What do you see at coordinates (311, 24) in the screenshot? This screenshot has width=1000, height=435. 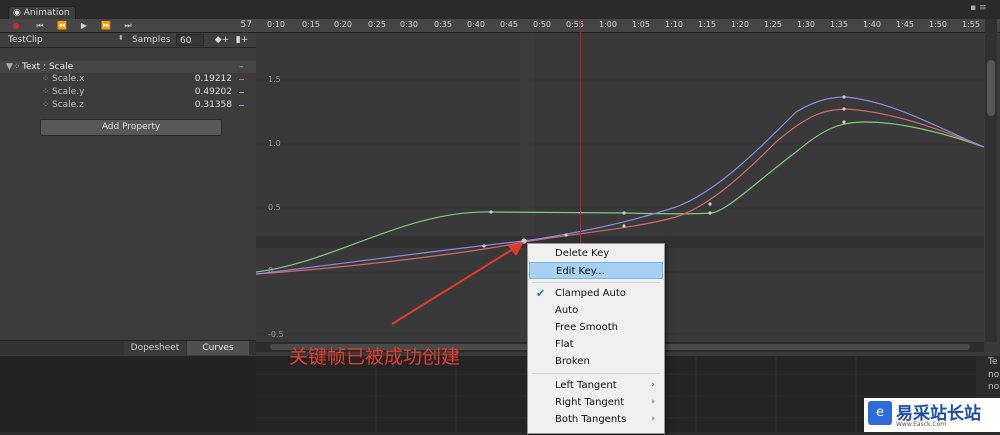 I see `time-tick: 0:15` at bounding box center [311, 24].